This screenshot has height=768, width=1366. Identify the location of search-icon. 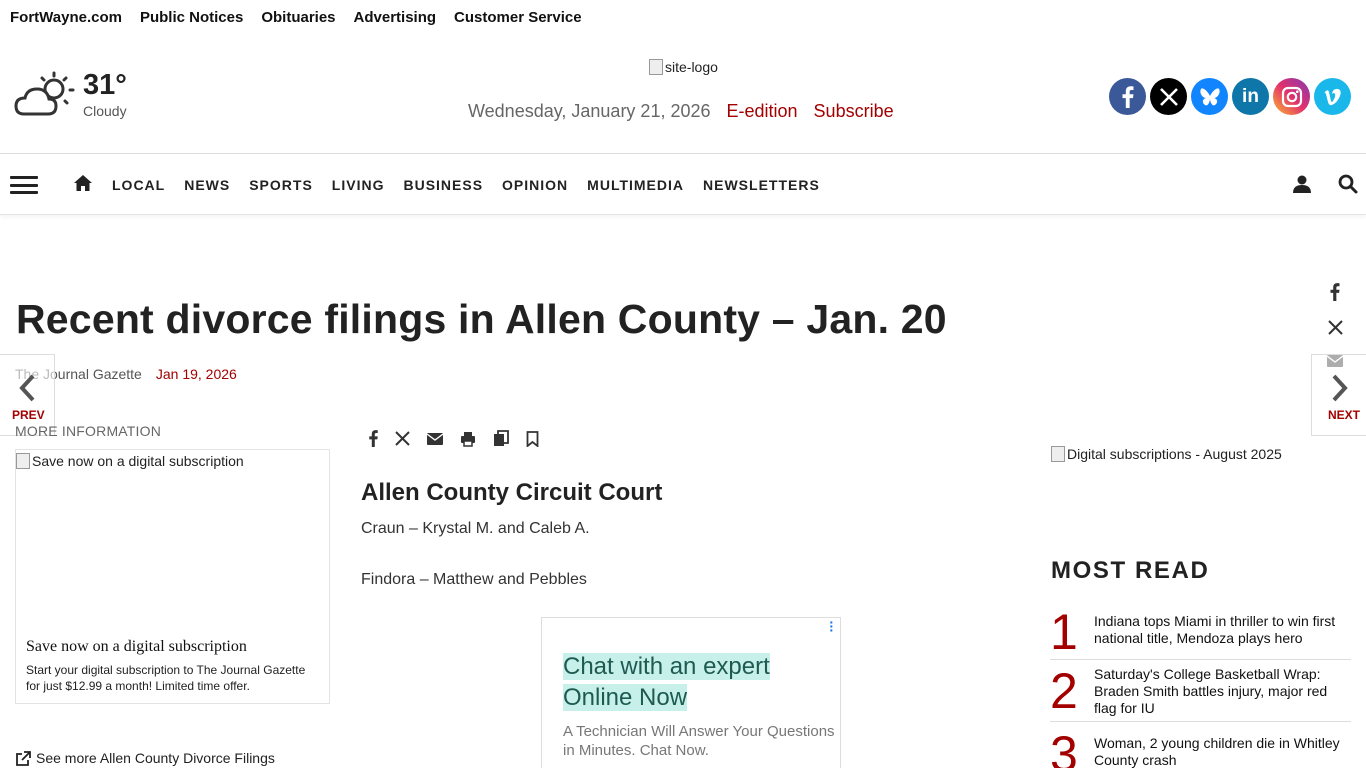
(1348, 186).